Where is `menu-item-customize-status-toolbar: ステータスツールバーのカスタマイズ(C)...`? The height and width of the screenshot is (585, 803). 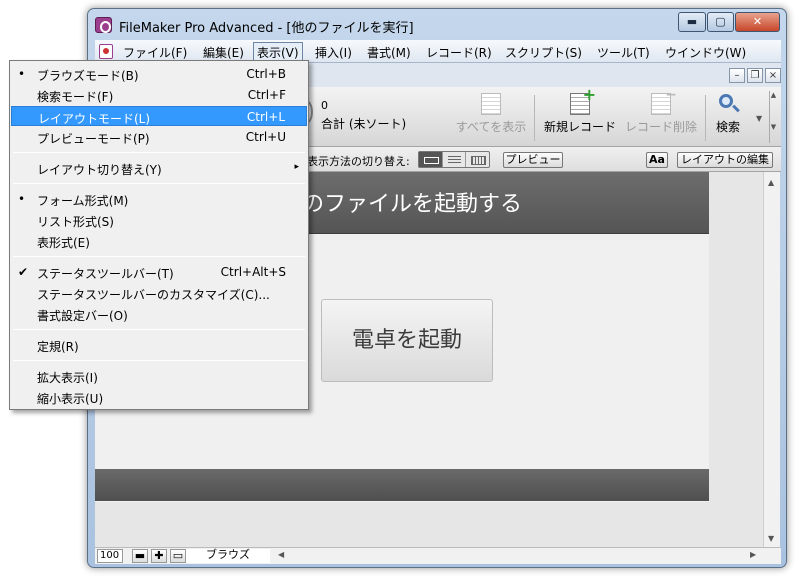
menu-item-customize-status-toolbar: ステータスツールバーのカスタマイズ(C)... is located at coordinates (159, 293).